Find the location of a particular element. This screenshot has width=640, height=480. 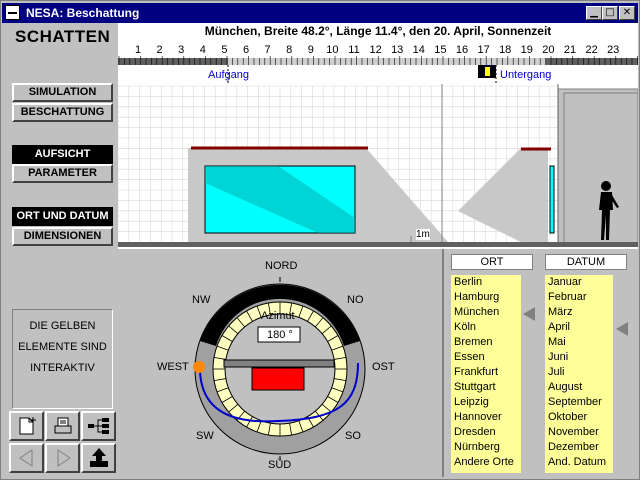

ort-list-item: München is located at coordinates (486, 312).